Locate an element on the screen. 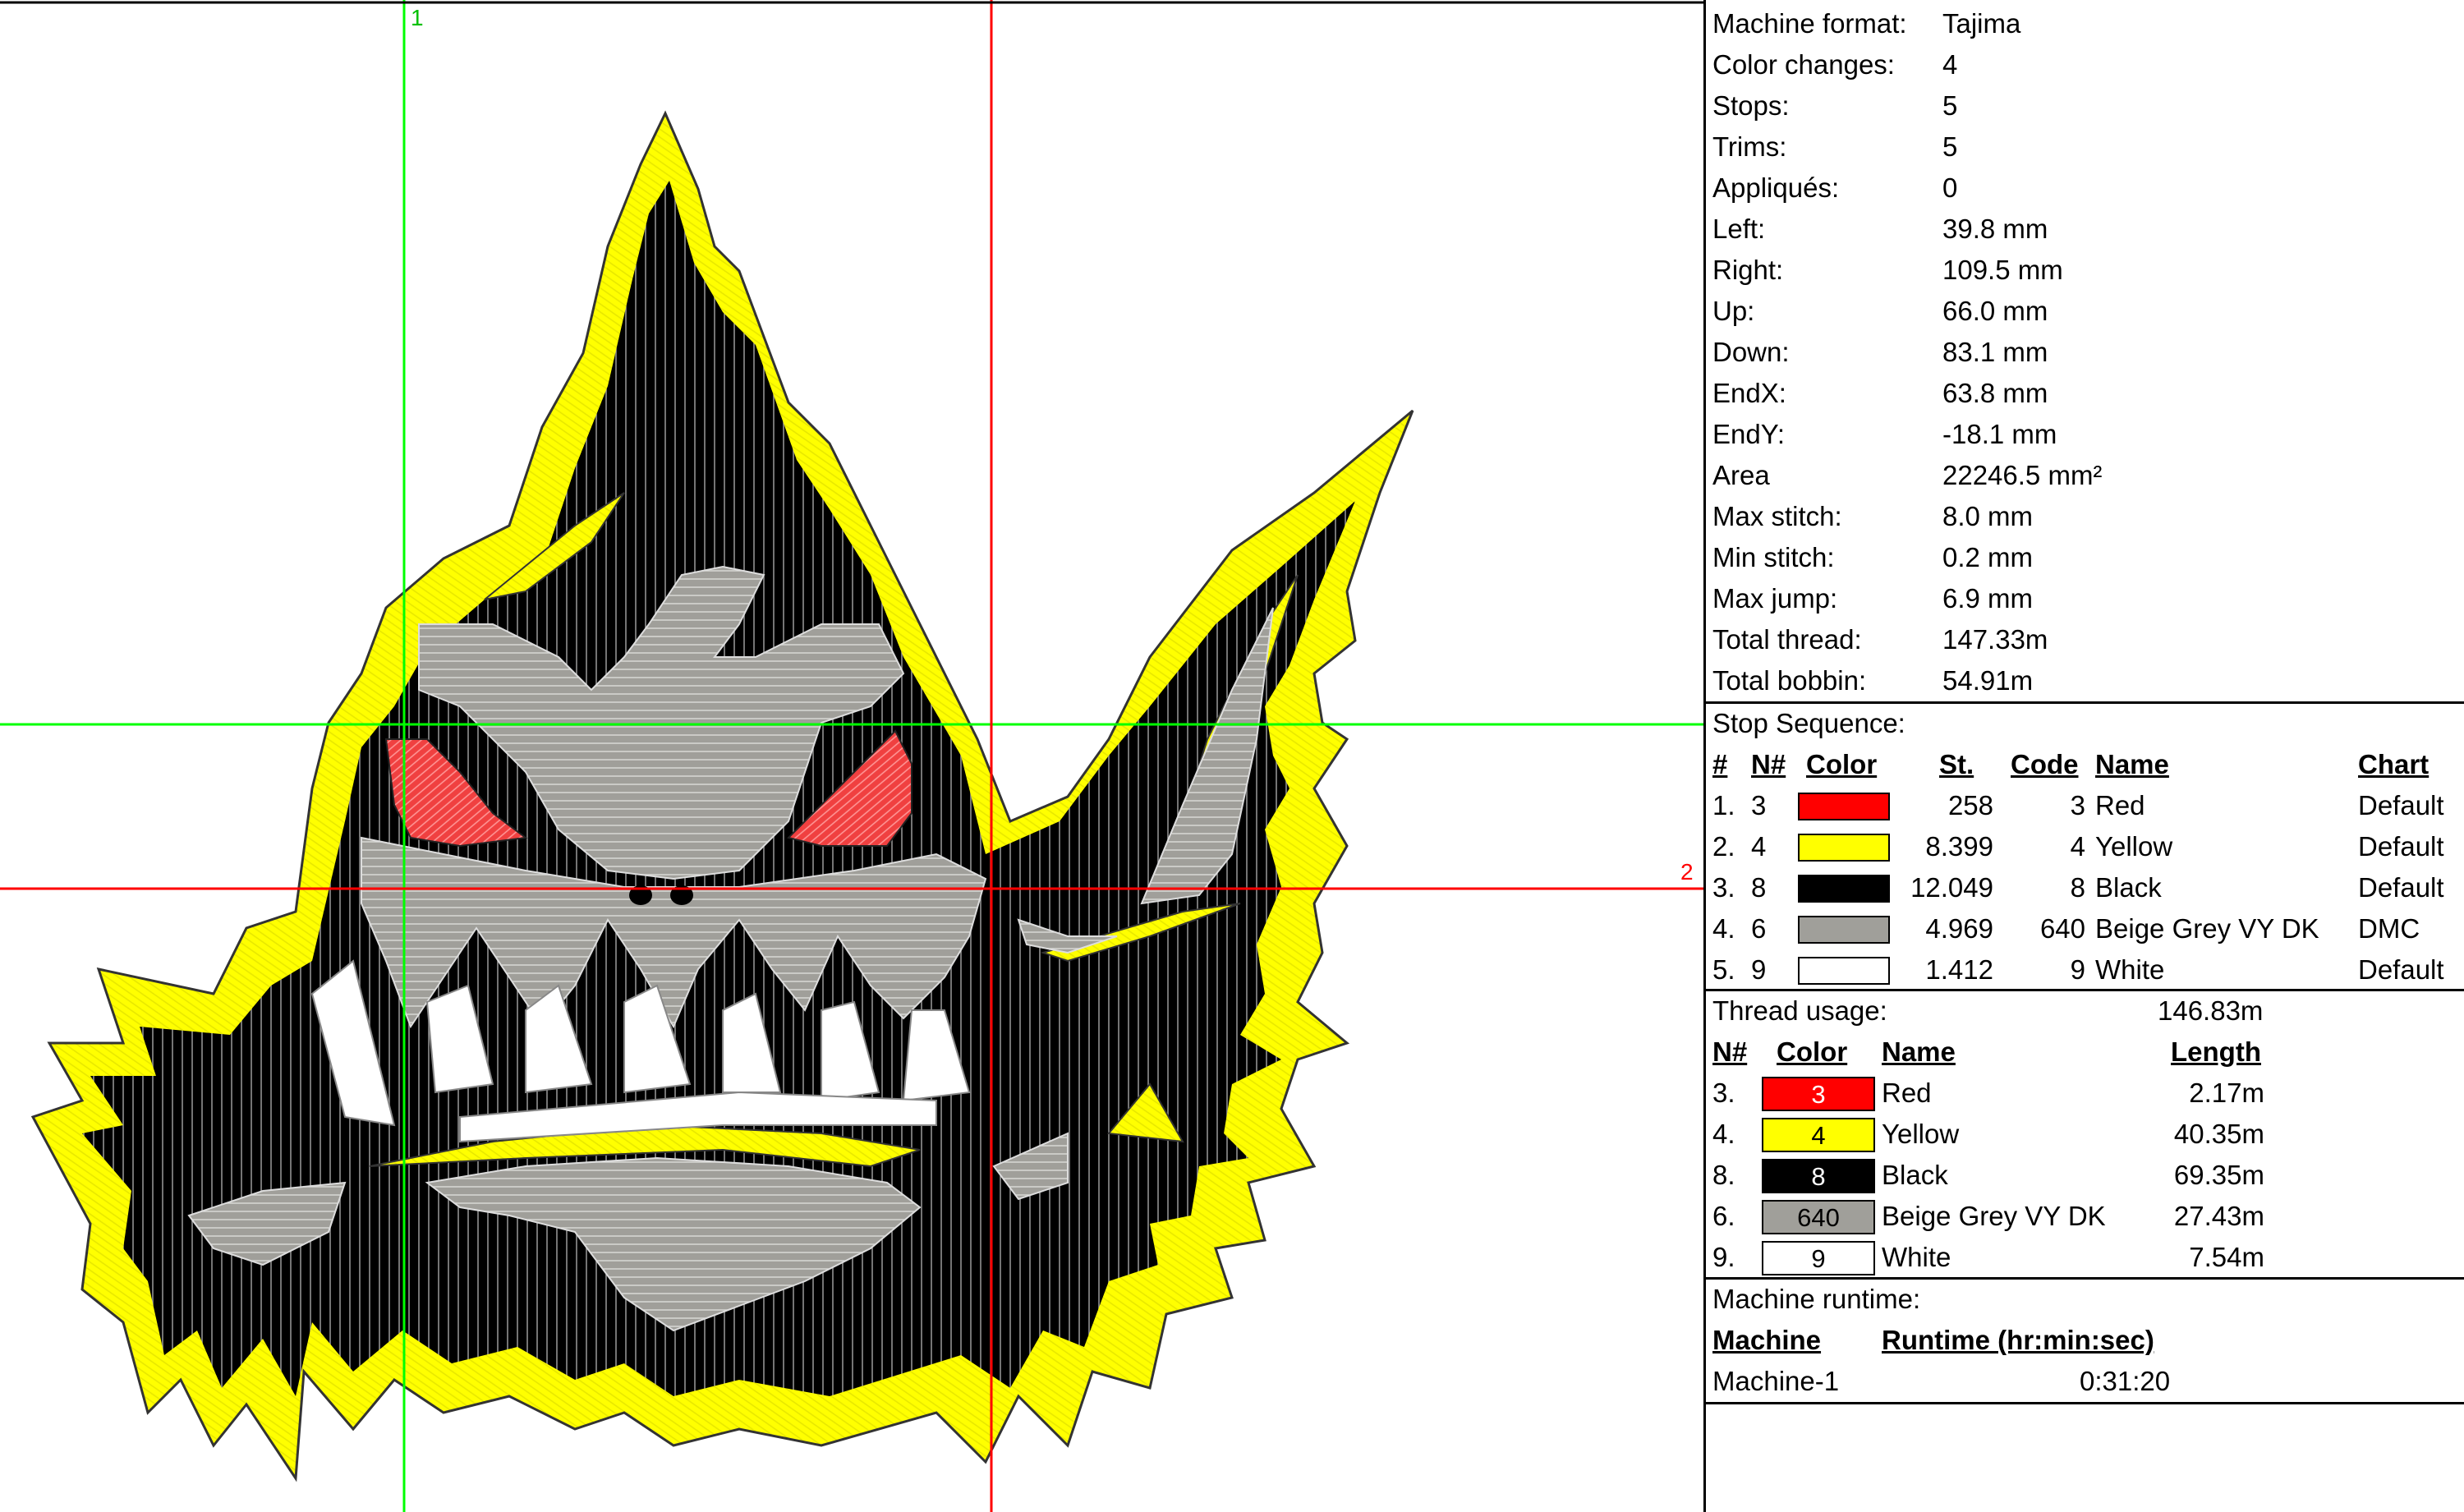 Image resolution: width=2464 pixels, height=1512 pixels. thread-row-n: 3. is located at coordinates (1723, 1093).